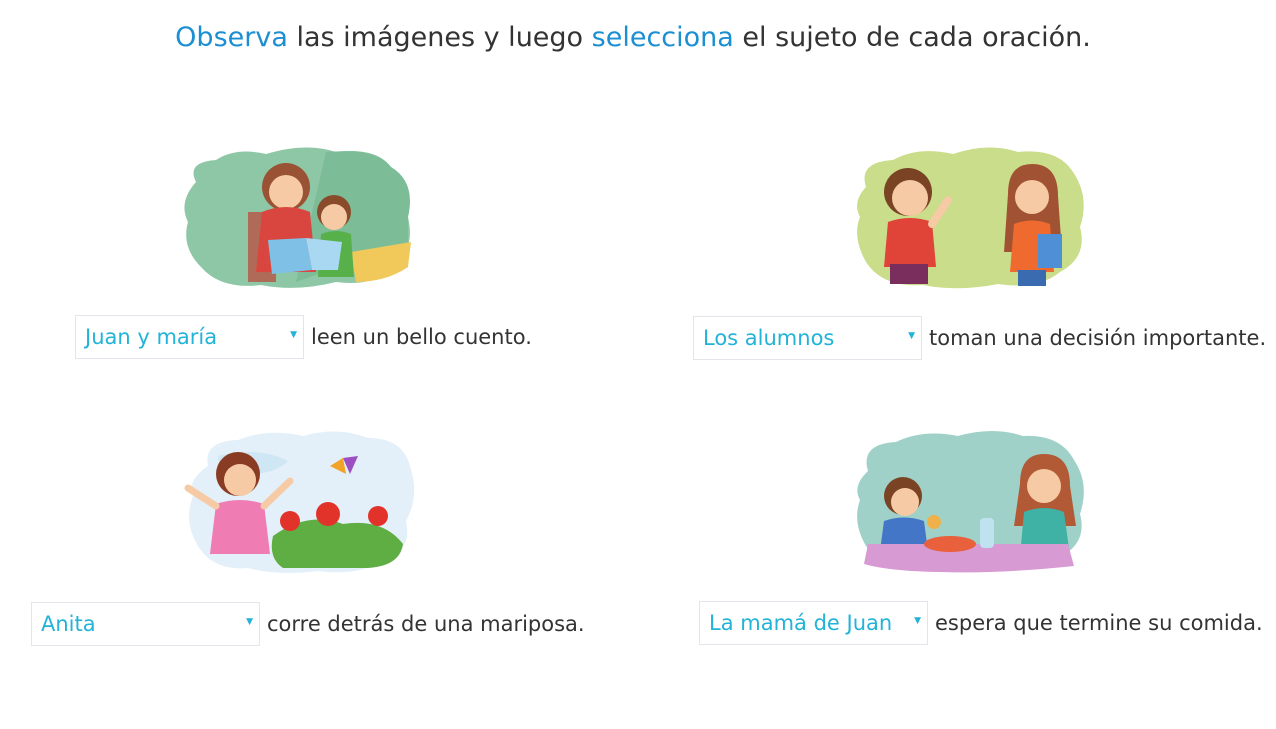  What do you see at coordinates (421, 337) in the screenshot?
I see `sentence-predicate-1: leen un bello cuento.` at bounding box center [421, 337].